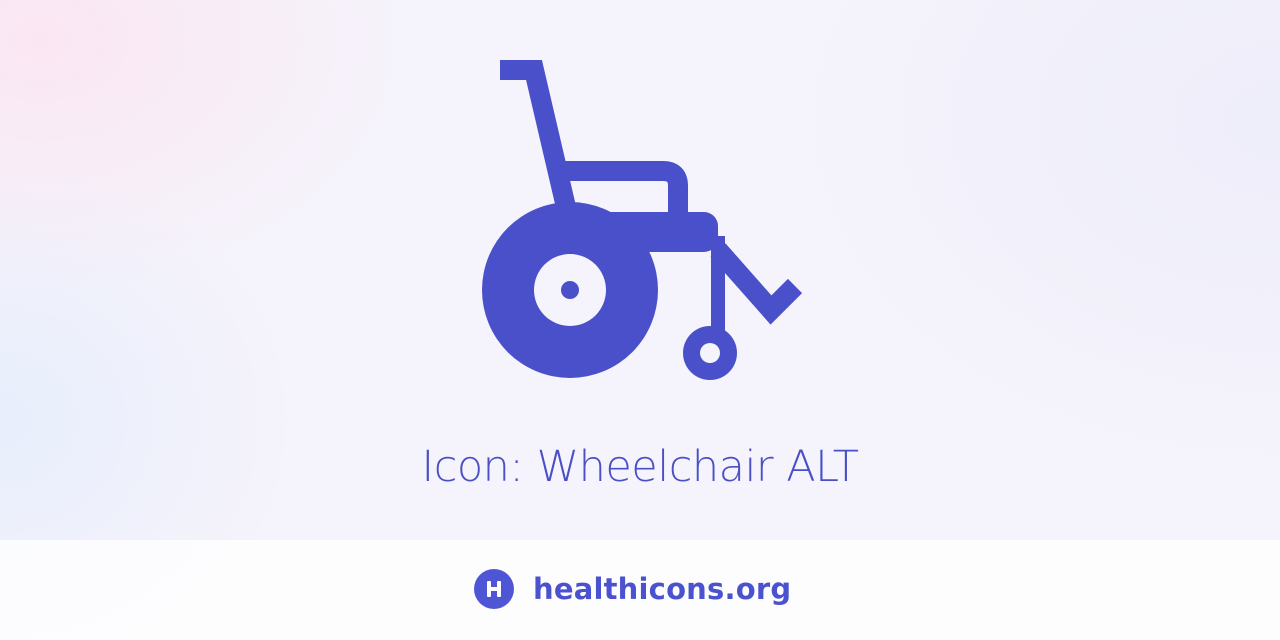 This screenshot has width=1280, height=640. I want to click on site-link: healthicons.org, so click(632, 589).